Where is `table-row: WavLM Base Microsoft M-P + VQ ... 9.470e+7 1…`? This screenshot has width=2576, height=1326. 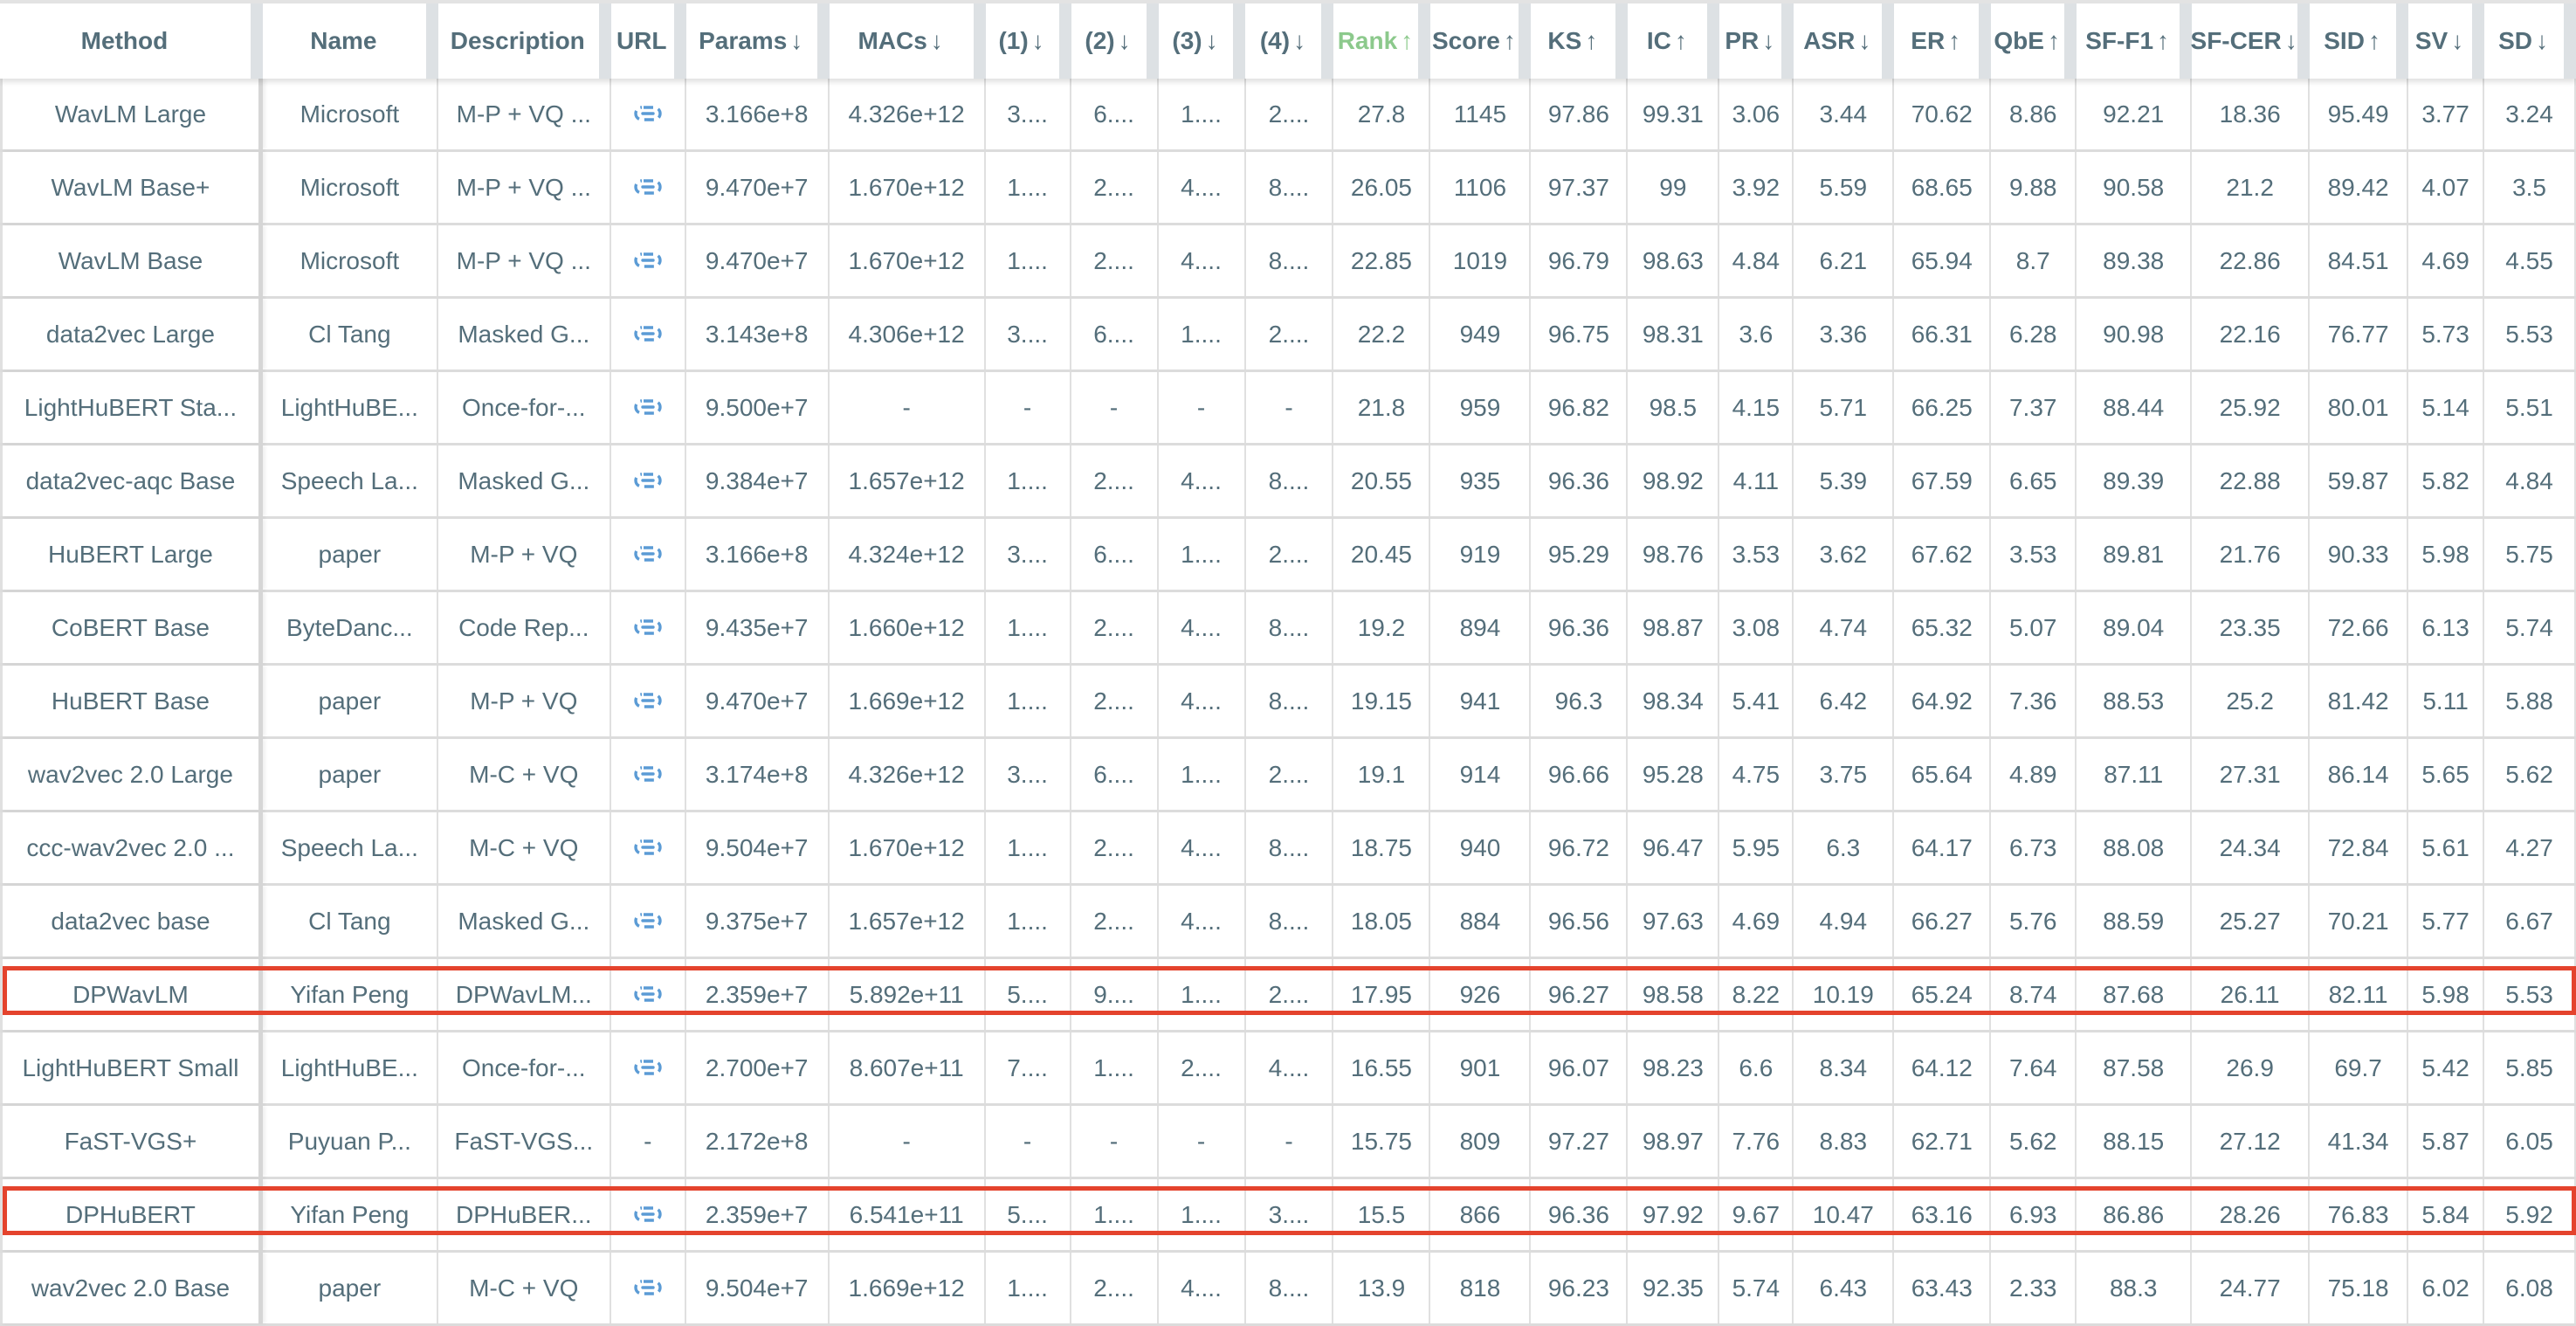
table-row: WavLM Base Microsoft M-P + VQ ... 9.470e+7 1… is located at coordinates (1288, 262).